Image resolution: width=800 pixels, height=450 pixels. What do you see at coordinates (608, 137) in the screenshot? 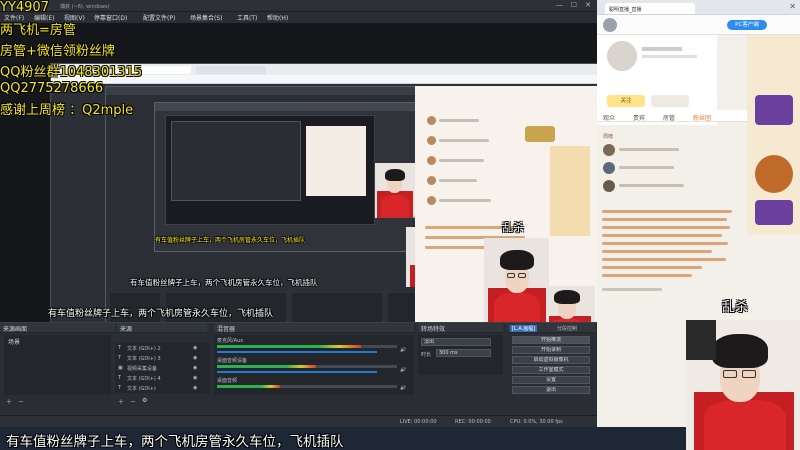
I see `rank-title: 周榜` at bounding box center [608, 137].